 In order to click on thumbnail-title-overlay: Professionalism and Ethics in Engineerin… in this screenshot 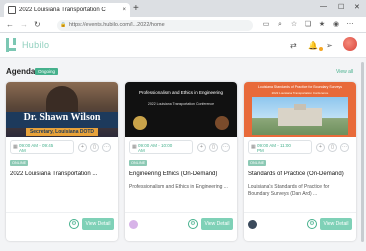, I will do `click(181, 92)`.